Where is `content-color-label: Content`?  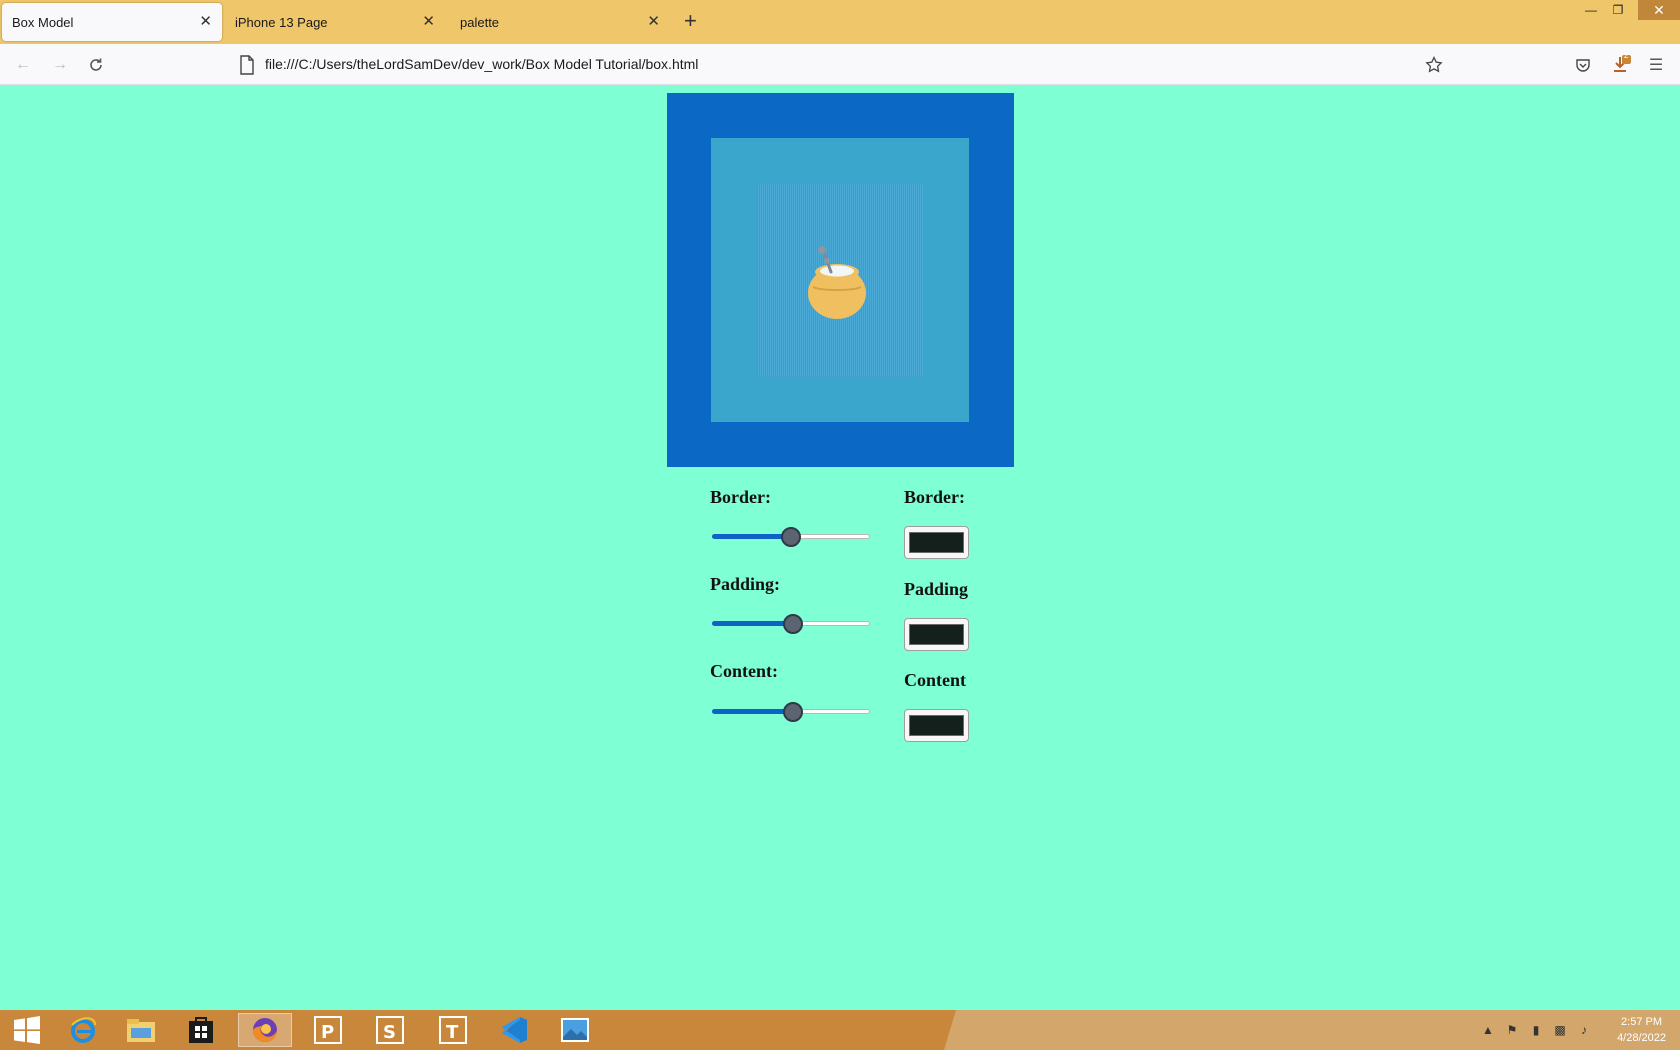 content-color-label: Content is located at coordinates (935, 680).